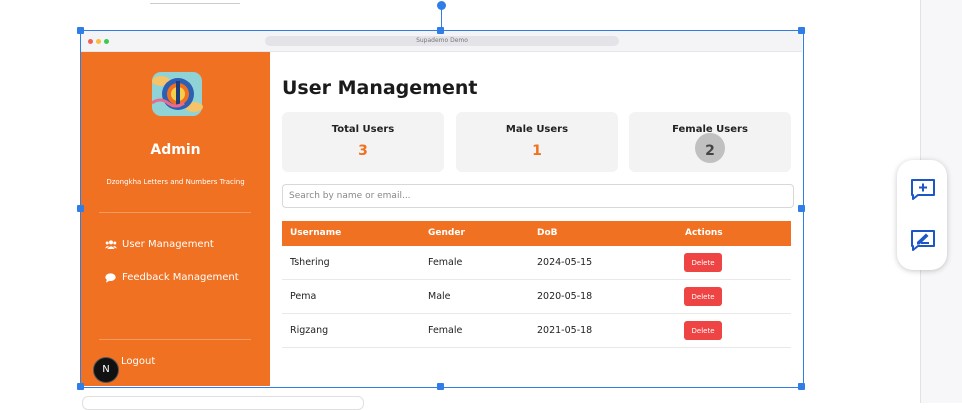 Image resolution: width=962 pixels, height=410 pixels. Describe the element at coordinates (90, 41) in the screenshot. I see `close-dot-icon` at that location.